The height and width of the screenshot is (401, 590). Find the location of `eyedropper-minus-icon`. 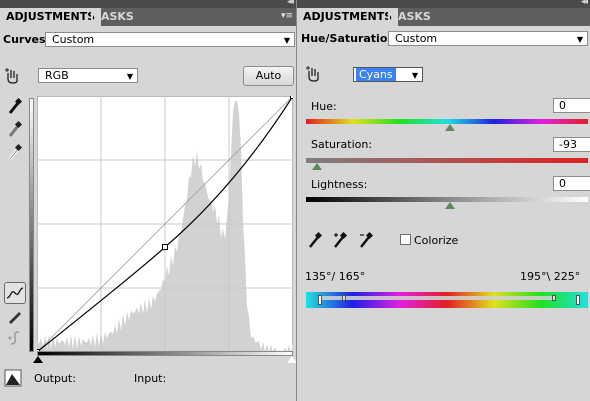

eyedropper-minus-icon is located at coordinates (367, 240).